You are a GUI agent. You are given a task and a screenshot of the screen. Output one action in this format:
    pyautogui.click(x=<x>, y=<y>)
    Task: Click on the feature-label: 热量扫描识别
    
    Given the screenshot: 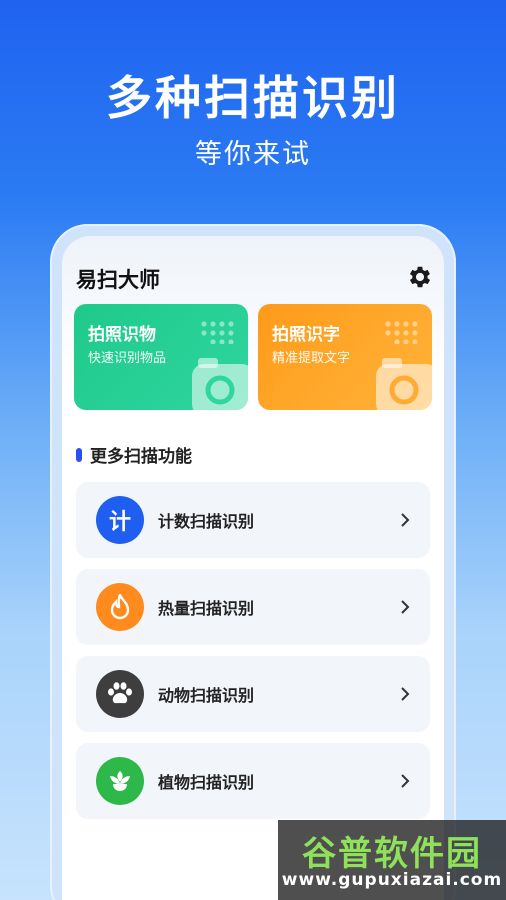 What is the action you would take?
    pyautogui.click(x=206, y=608)
    